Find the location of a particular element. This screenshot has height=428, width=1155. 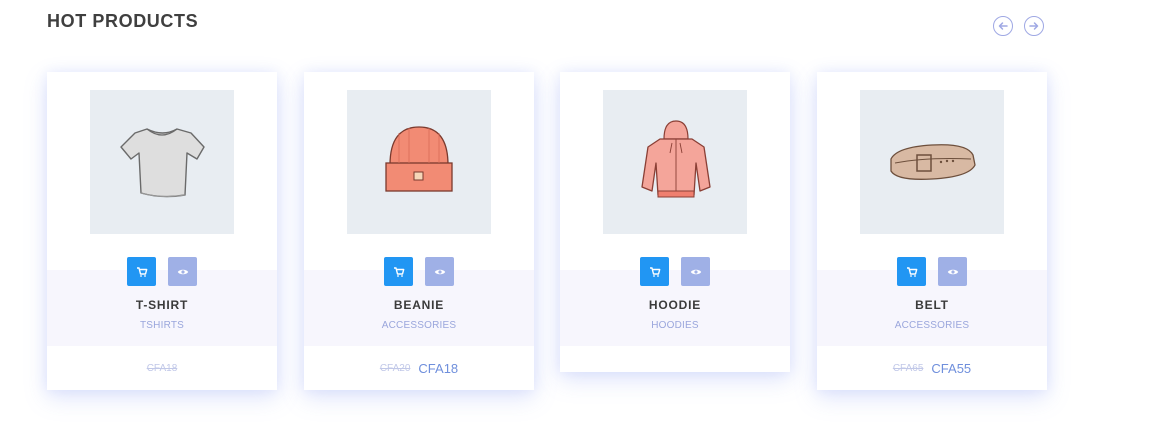

product-card: HOODIE HOODIES is located at coordinates (675, 222).